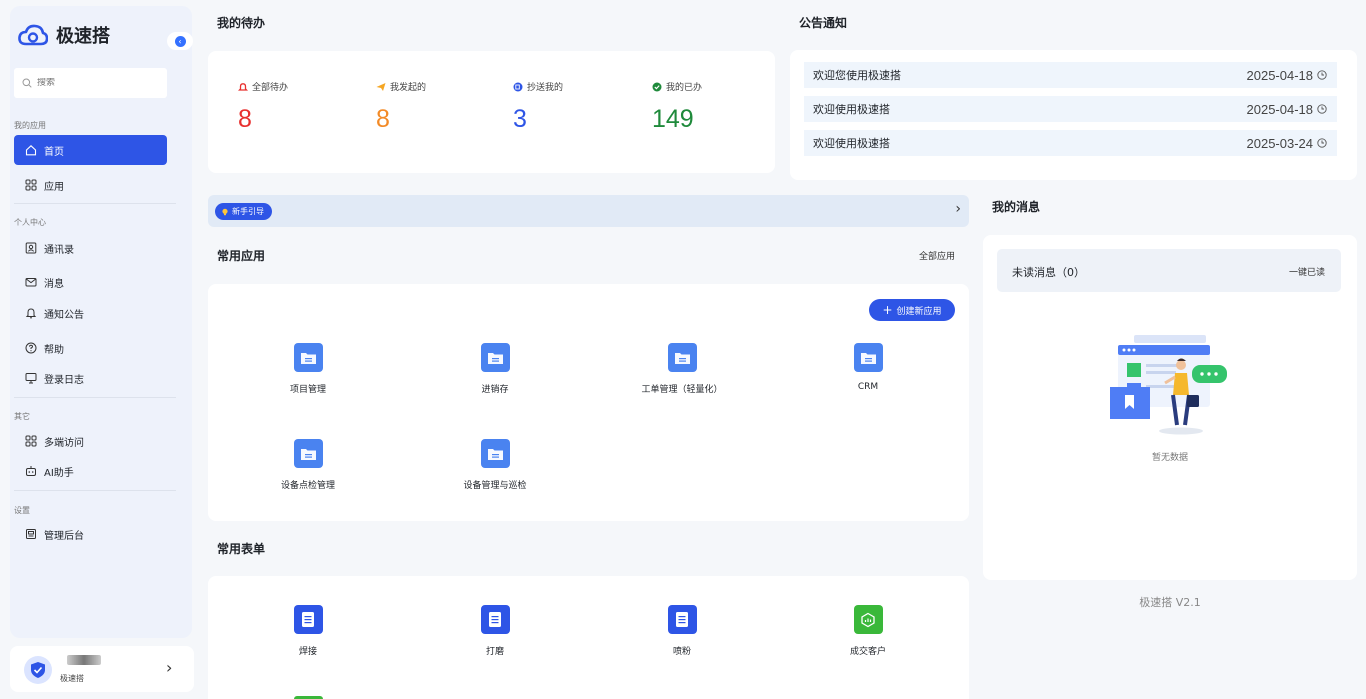 This screenshot has width=1366, height=699. I want to click on todo-done: 我的已办 149, so click(677, 107).